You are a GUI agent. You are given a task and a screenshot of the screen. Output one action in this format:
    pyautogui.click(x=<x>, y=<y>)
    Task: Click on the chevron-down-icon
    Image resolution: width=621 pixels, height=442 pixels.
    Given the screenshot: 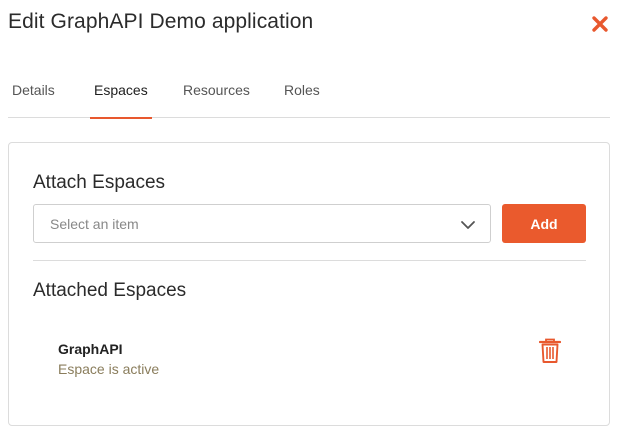 What is the action you would take?
    pyautogui.click(x=468, y=225)
    